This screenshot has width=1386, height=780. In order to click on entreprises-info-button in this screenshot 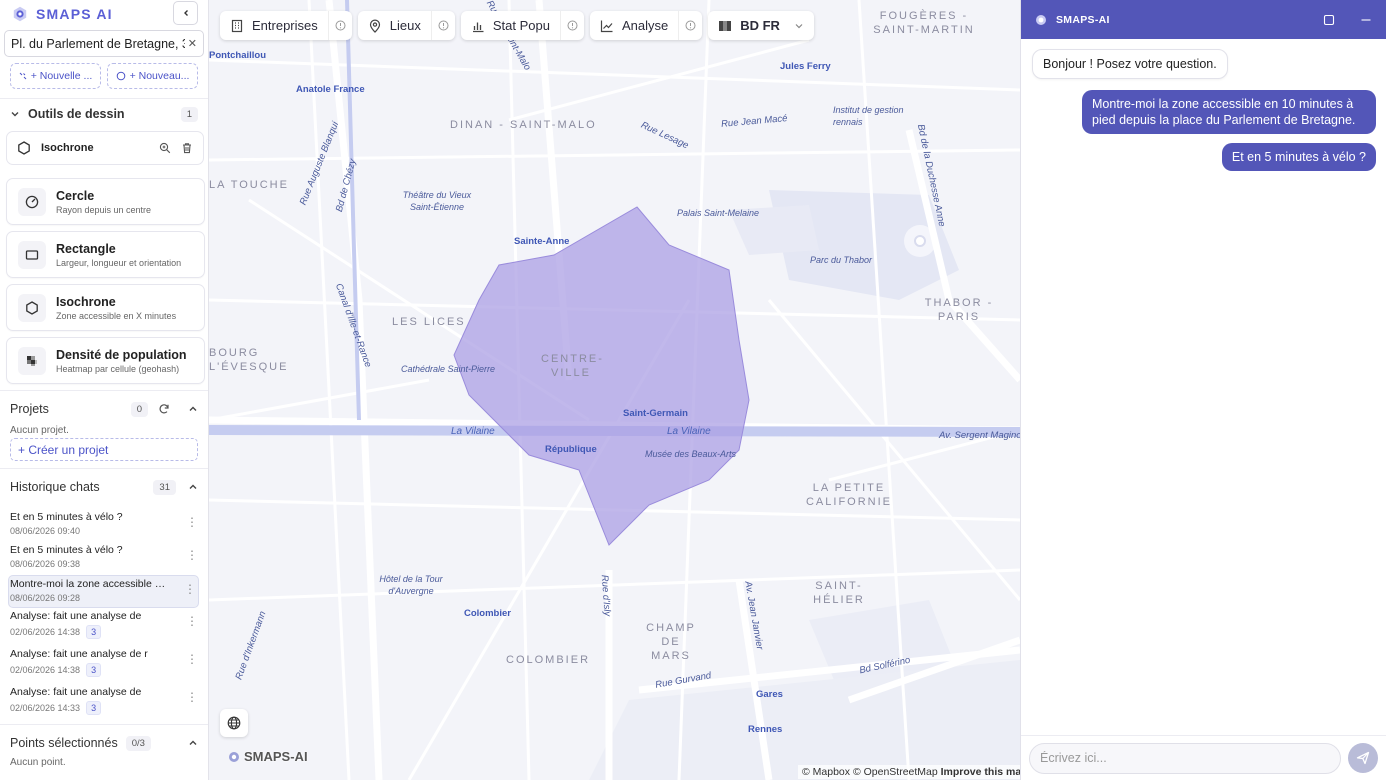, I will do `click(339, 25)`.